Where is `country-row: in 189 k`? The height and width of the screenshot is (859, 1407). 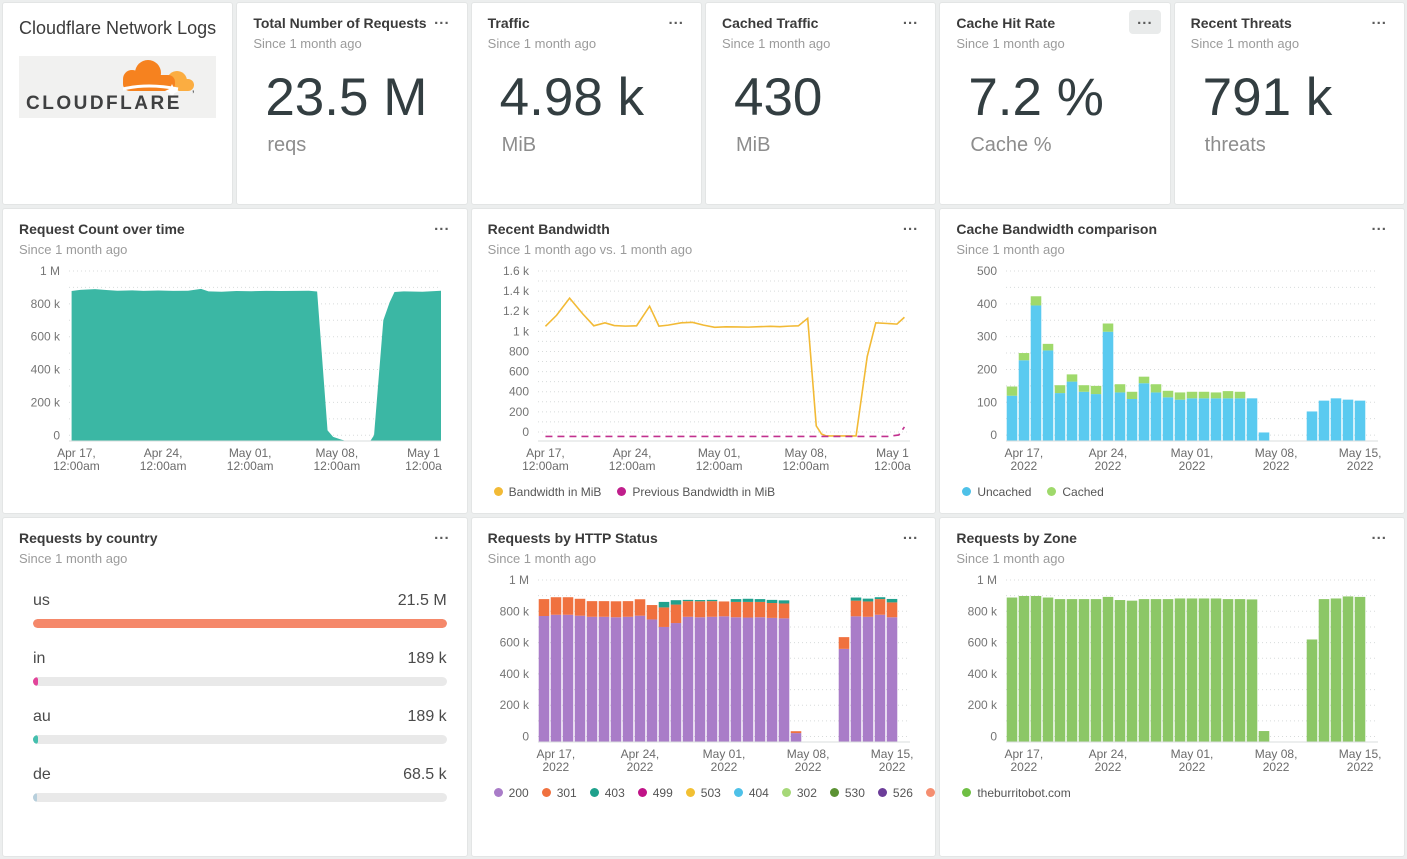 country-row: in 189 k is located at coordinates (240, 668).